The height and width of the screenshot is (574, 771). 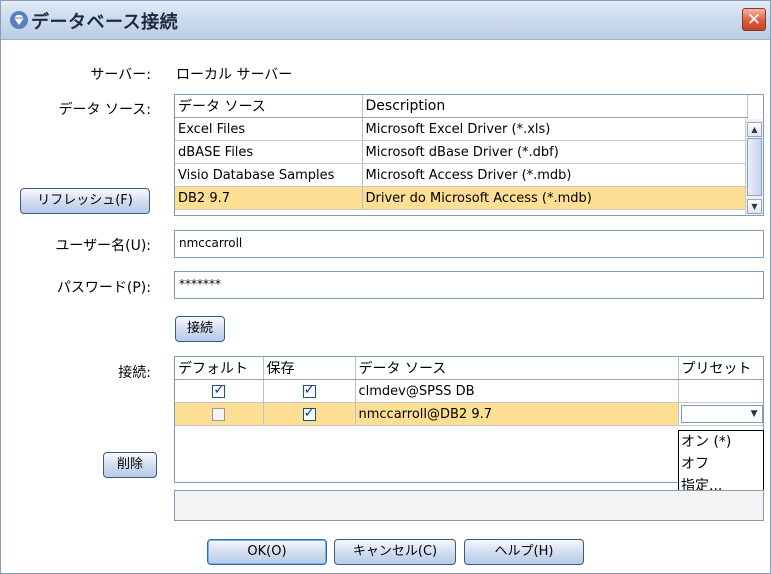 I want to click on column-header: プリセット, so click(x=720, y=368).